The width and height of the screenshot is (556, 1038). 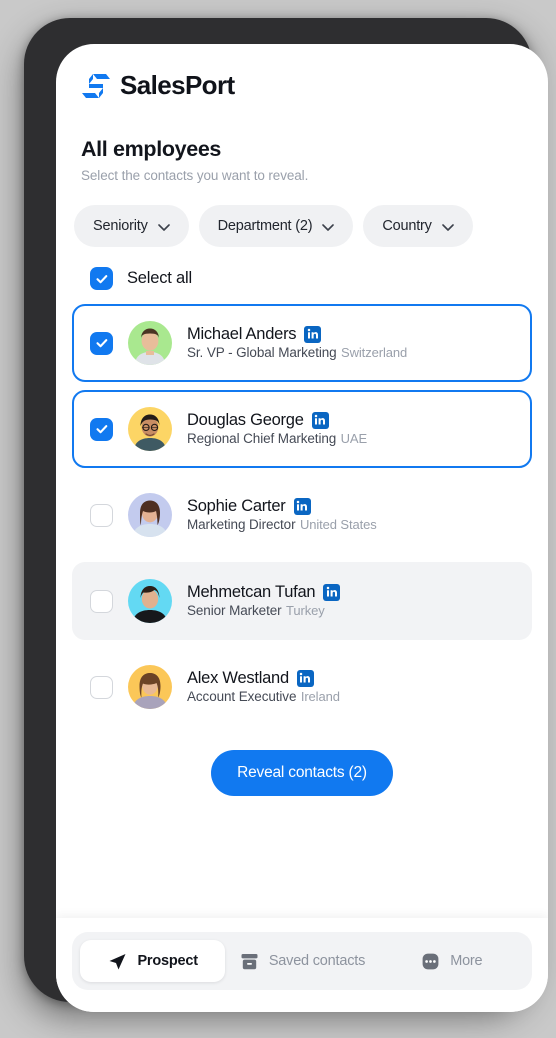 What do you see at coordinates (262, 352) in the screenshot?
I see `contact-role: Sr. VP - Global Marketing` at bounding box center [262, 352].